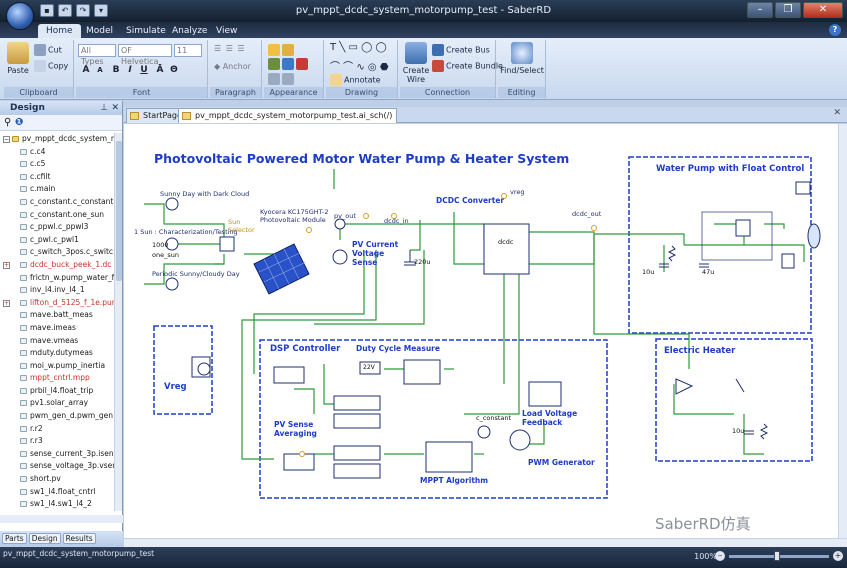  Describe the element at coordinates (355, 80) in the screenshot. I see `annotate-button: Annotate` at that location.